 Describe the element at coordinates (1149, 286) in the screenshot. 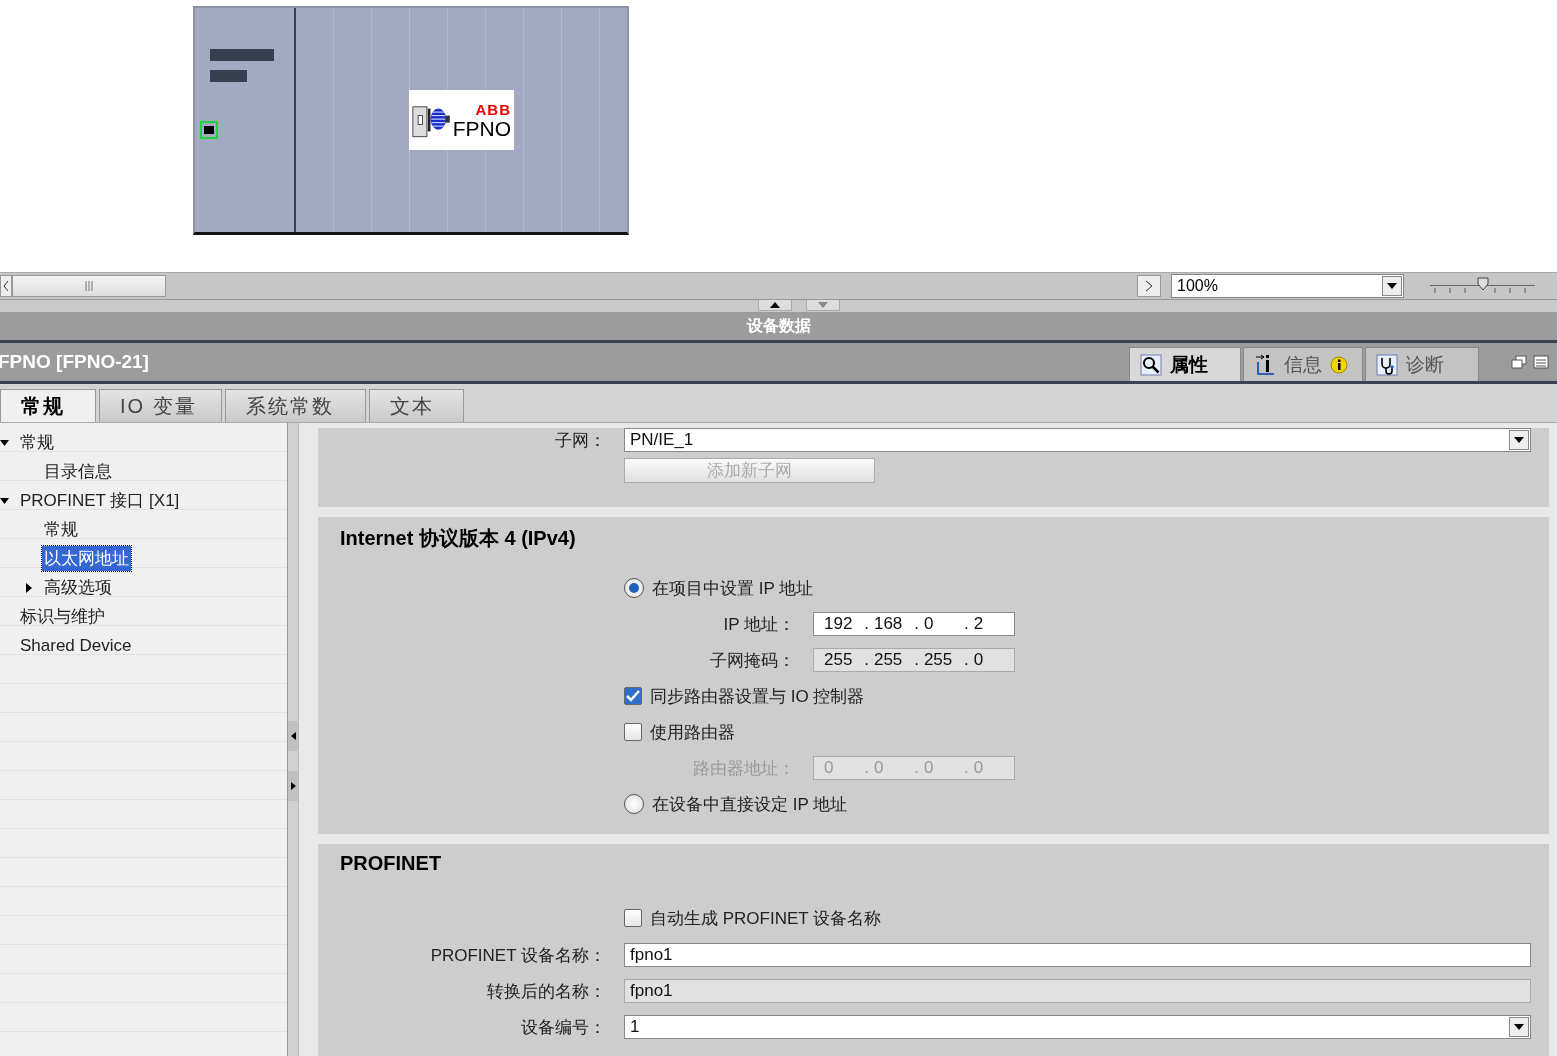

I see `scroll-right-button` at that location.